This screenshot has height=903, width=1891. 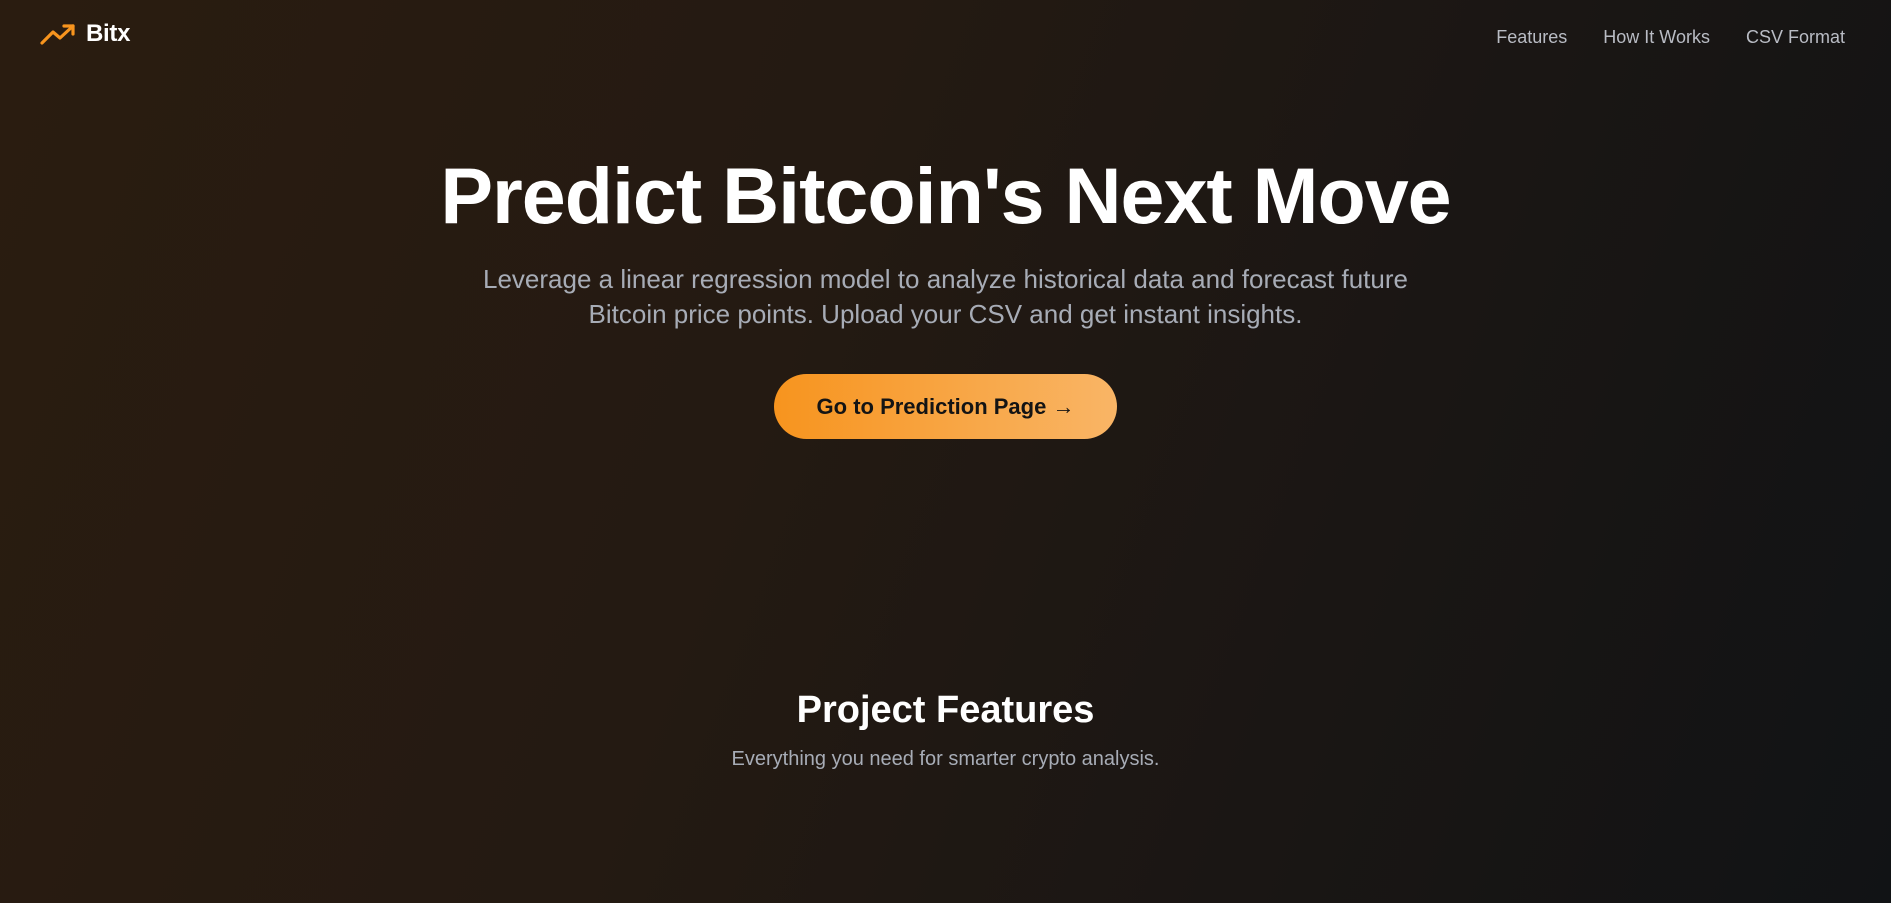 What do you see at coordinates (945, 195) in the screenshot?
I see `hero-title: Predict Bitcoin's Next Move` at bounding box center [945, 195].